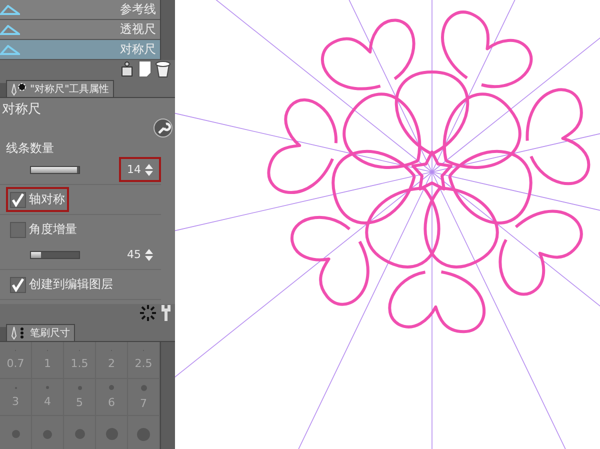  What do you see at coordinates (30, 148) in the screenshot?
I see `setting-label: 线条数量` at bounding box center [30, 148].